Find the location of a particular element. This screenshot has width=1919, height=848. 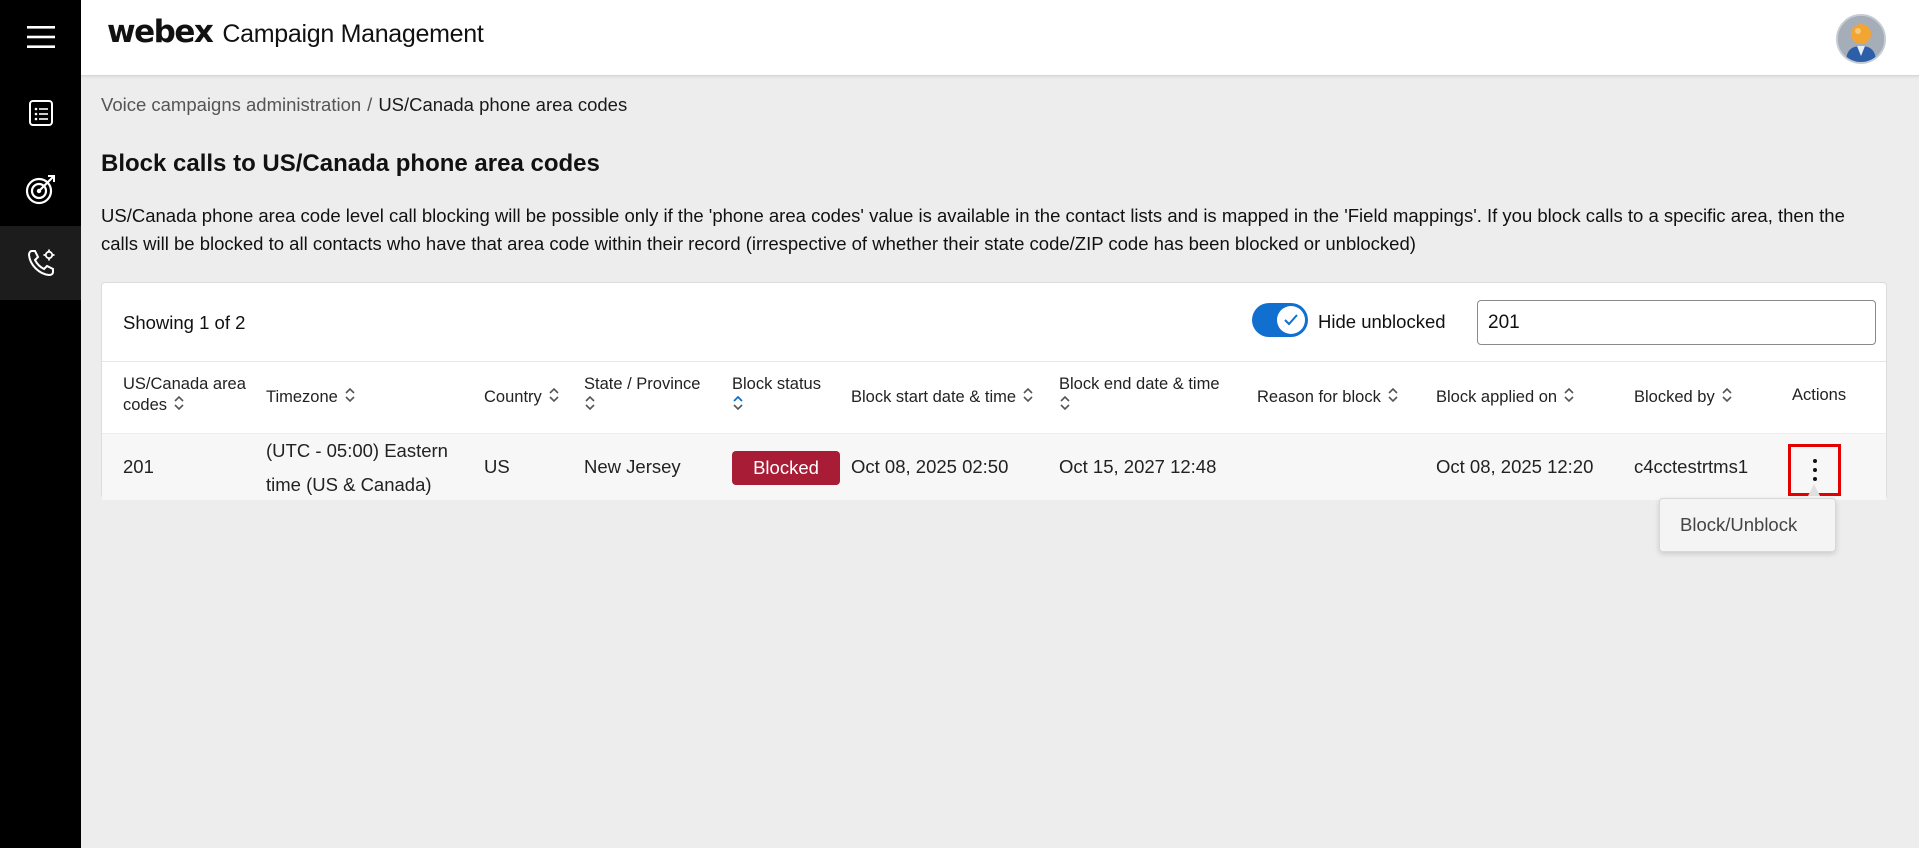

side-navigation is located at coordinates (40, 424).